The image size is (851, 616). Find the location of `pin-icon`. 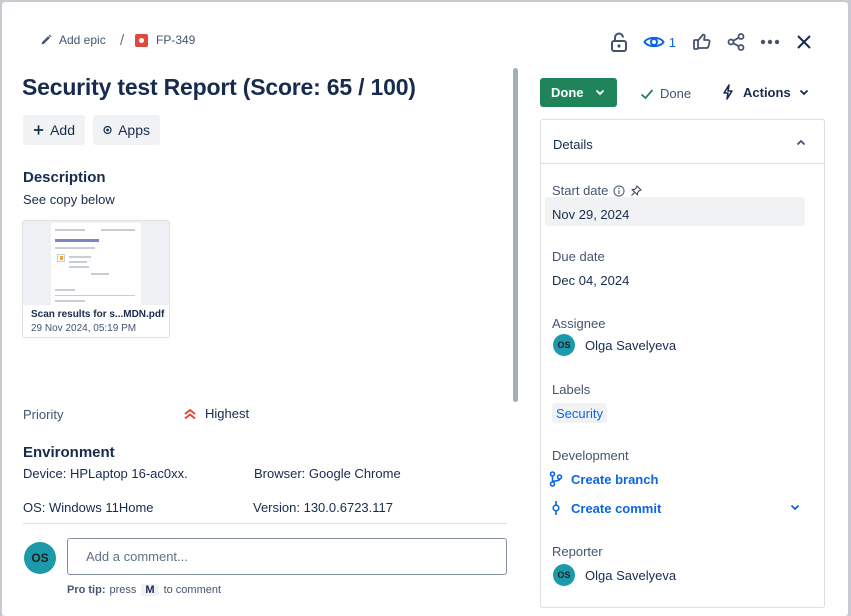

pin-icon is located at coordinates (636, 190).